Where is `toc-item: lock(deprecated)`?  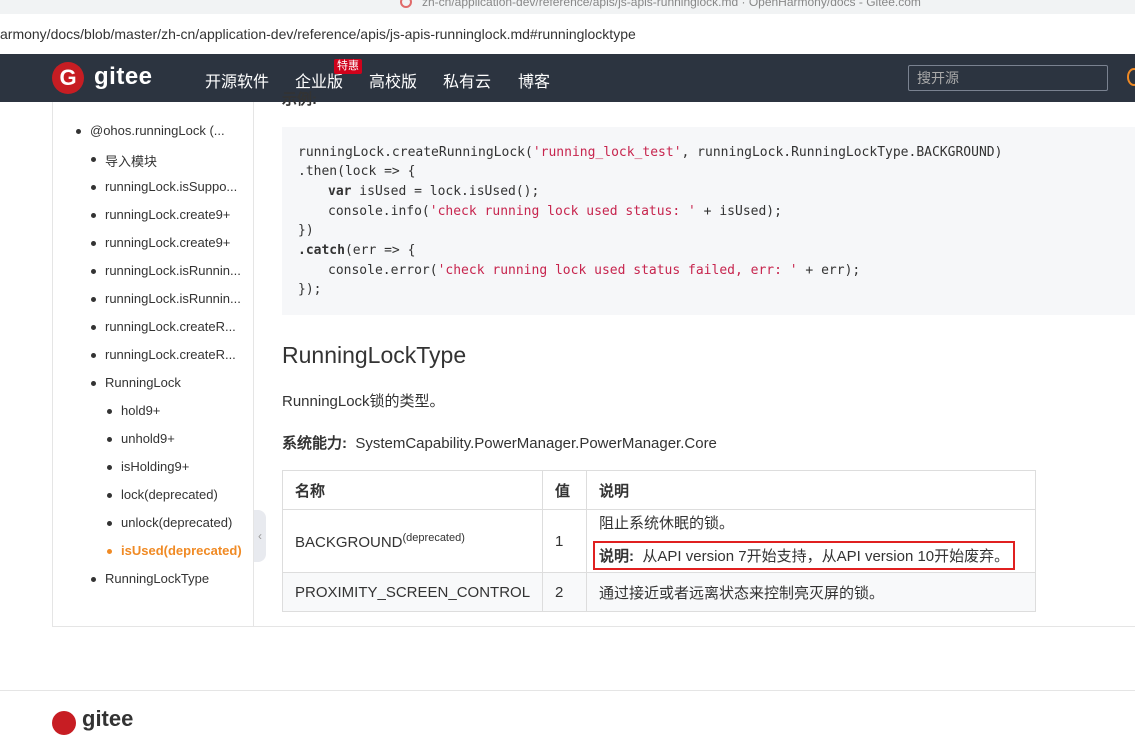 toc-item: lock(deprecated) is located at coordinates (162, 494).